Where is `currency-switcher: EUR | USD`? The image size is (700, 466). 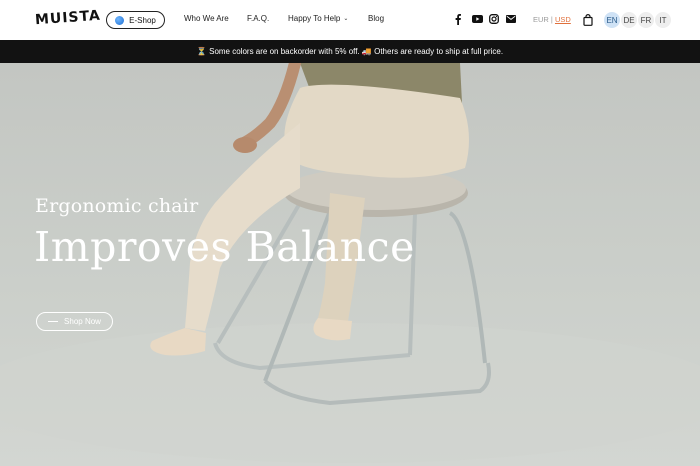 currency-switcher: EUR | USD is located at coordinates (552, 19).